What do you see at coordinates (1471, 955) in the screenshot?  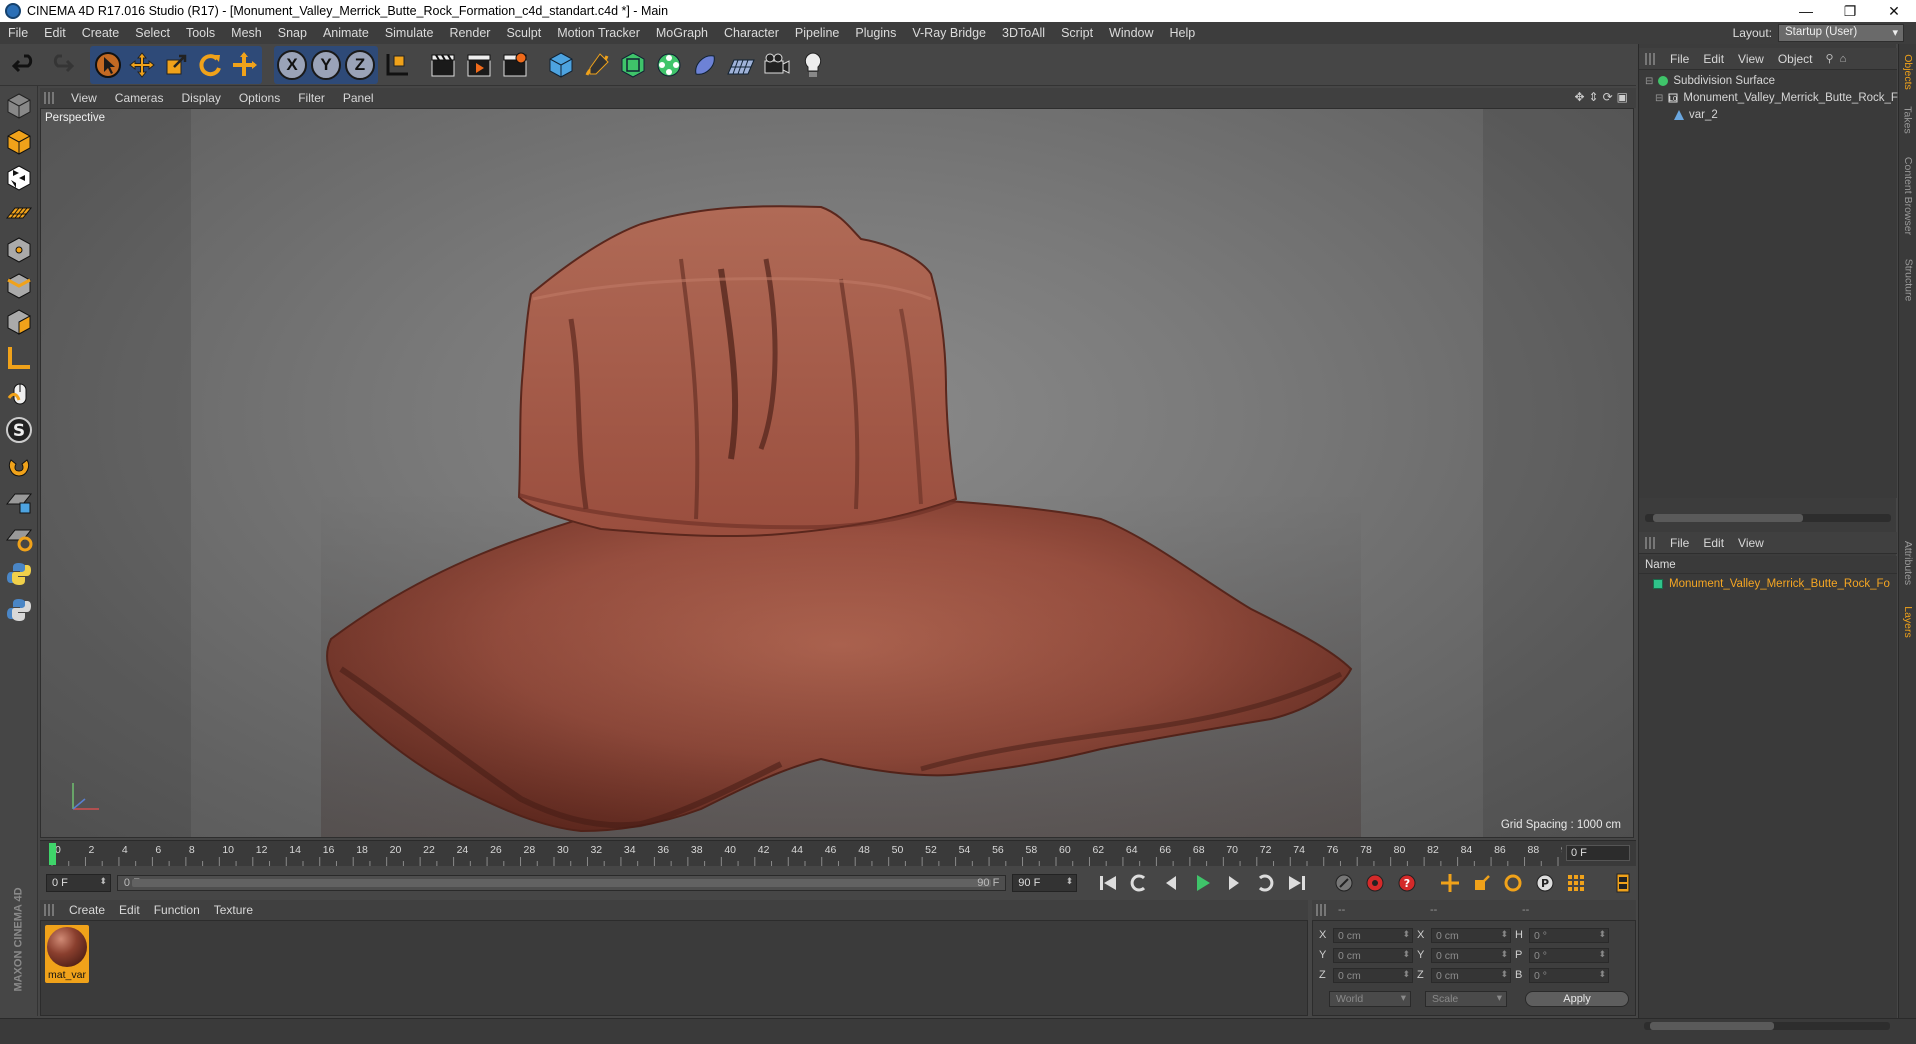 I see `size-y-field: 0 cm` at bounding box center [1471, 955].